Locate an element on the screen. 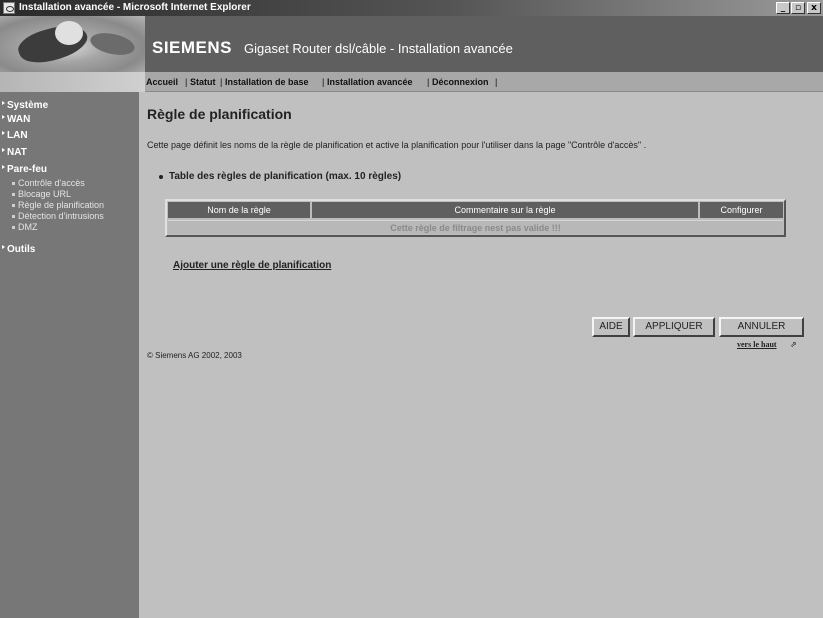 The image size is (823, 618). cancel-button: ANNULER is located at coordinates (761, 327).